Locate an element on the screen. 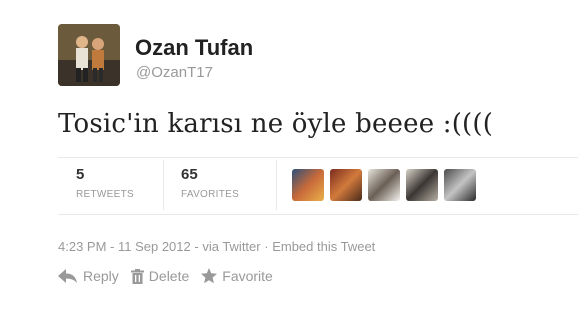  delete-label: Delete is located at coordinates (169, 276).